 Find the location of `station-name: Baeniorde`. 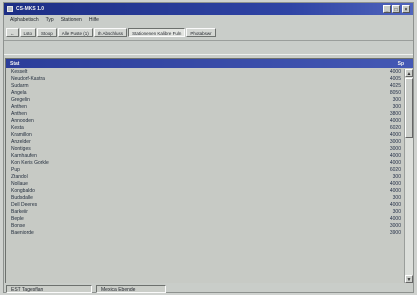

station-name: Baeniorde is located at coordinates (22, 233).